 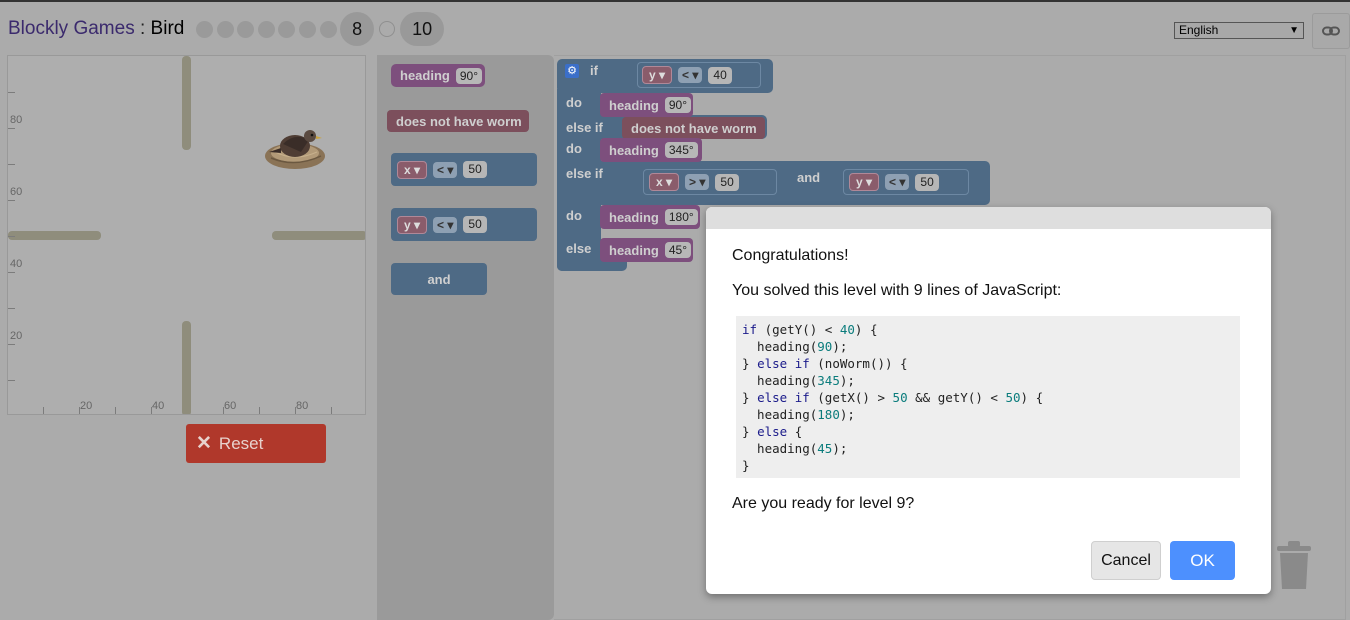 What do you see at coordinates (795, 448) in the screenshot?
I see `code-line: heading(45);` at bounding box center [795, 448].